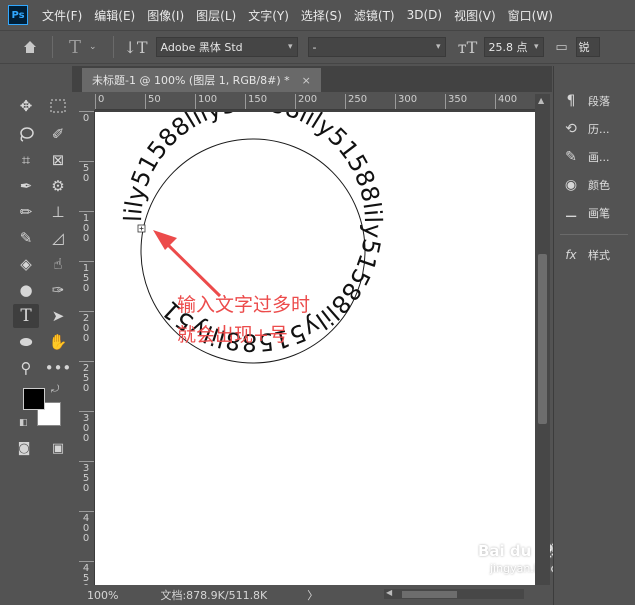  Describe the element at coordinates (153, 101) in the screenshot. I see `ruler-tick: 50` at that location.